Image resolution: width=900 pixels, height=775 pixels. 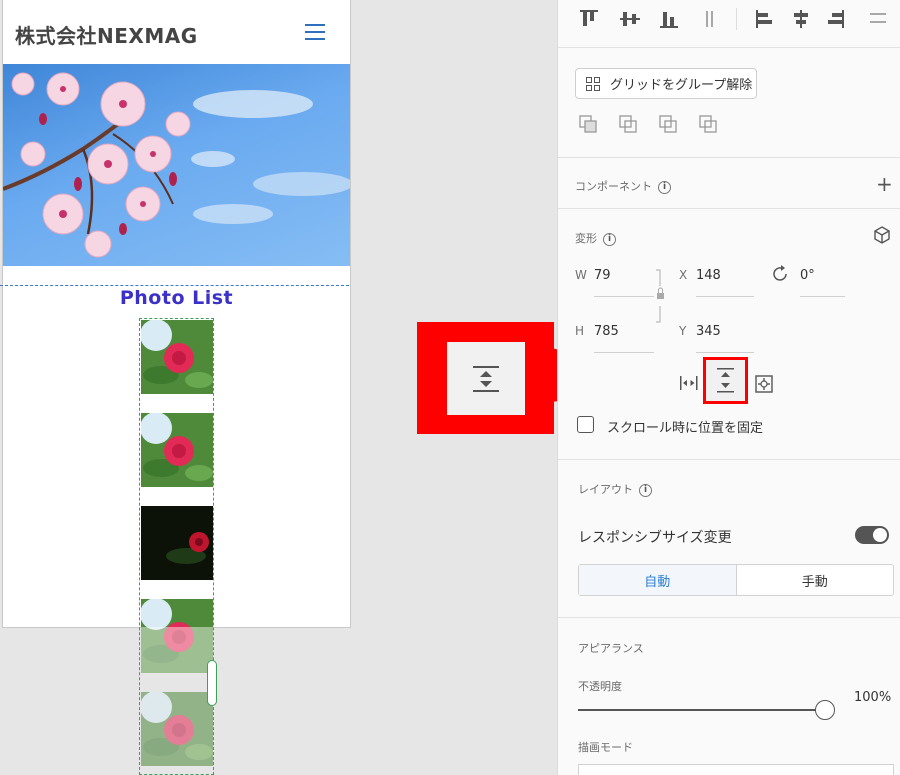 I want to click on component-heading: コンポーネント i, so click(x=623, y=186).